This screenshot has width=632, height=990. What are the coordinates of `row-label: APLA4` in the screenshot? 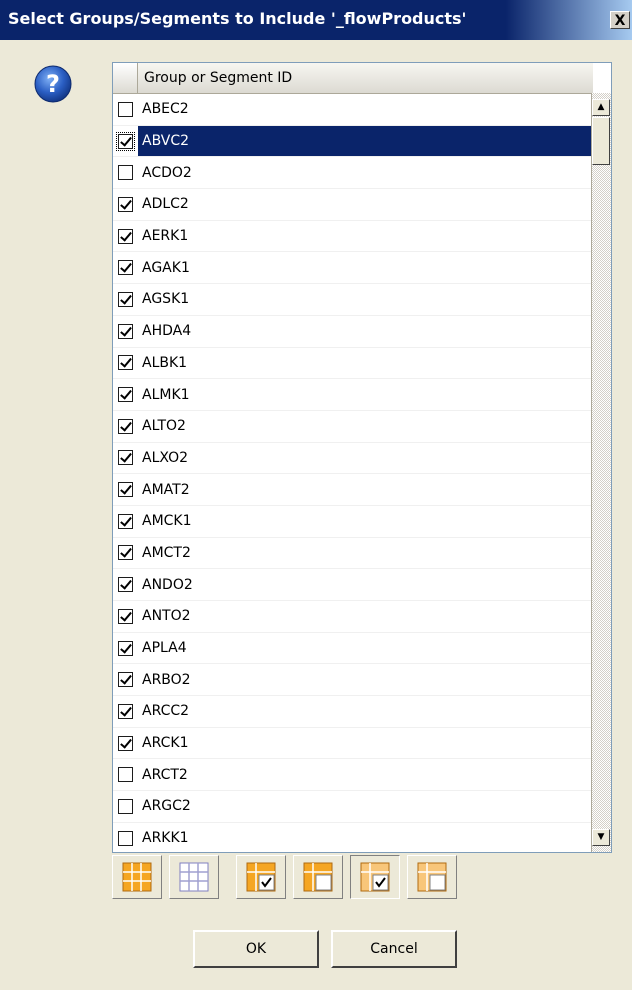 It's located at (164, 648).